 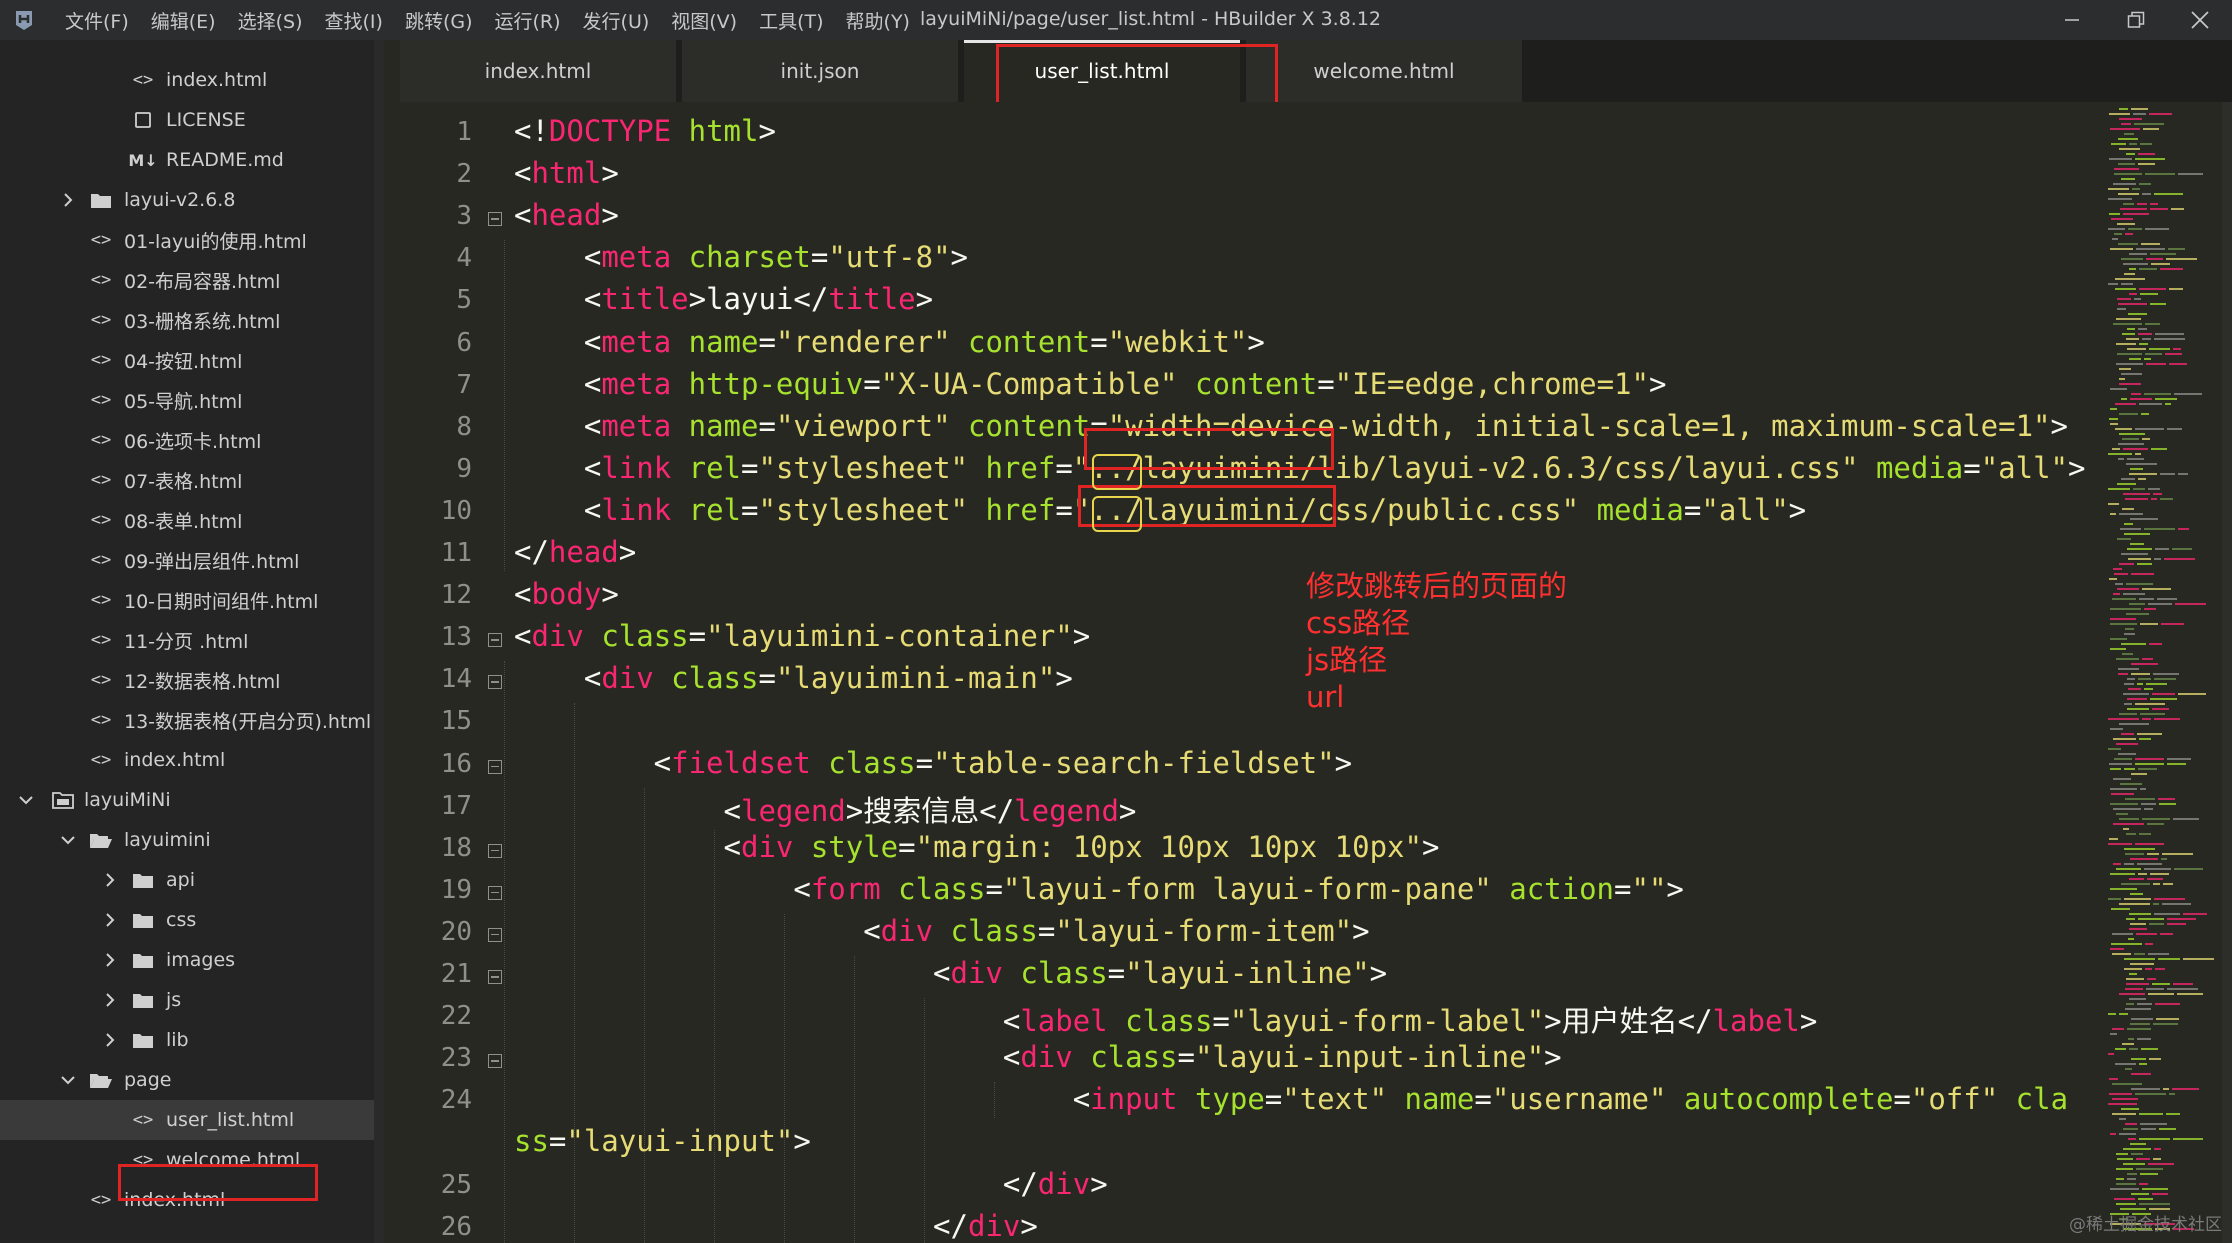 I want to click on menu-item: 查找(I), so click(x=354, y=20).